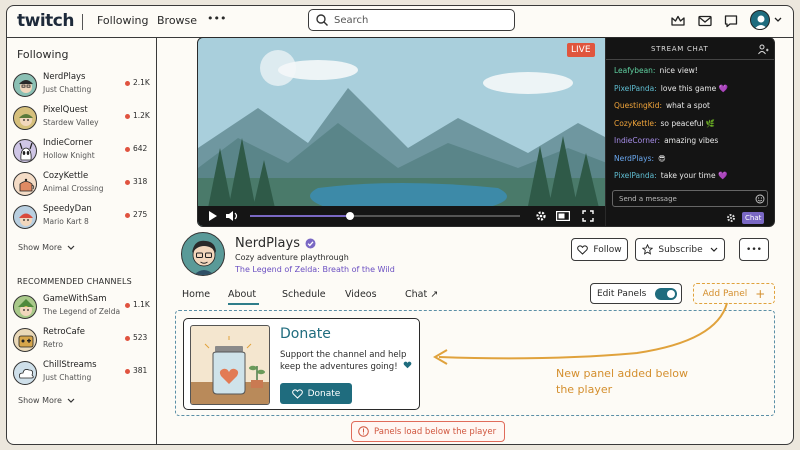  I want to click on chat-message: PixelPanda: take your time 💜, so click(670, 175).